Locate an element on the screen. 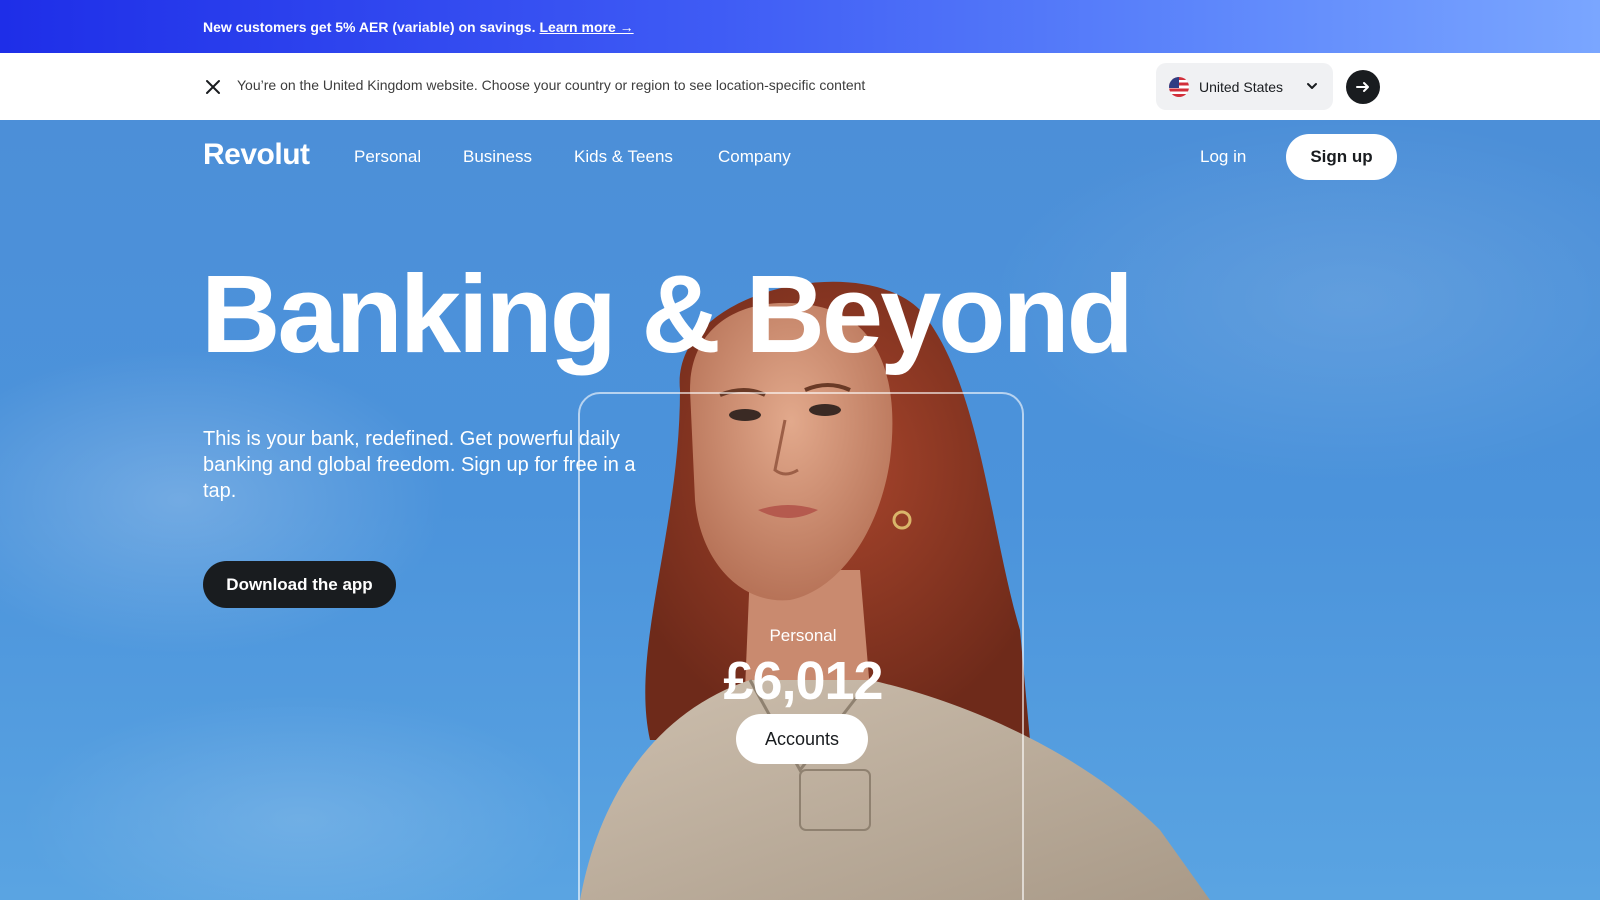 This screenshot has width=1600, height=900. card-label: Personal is located at coordinates (803, 635).